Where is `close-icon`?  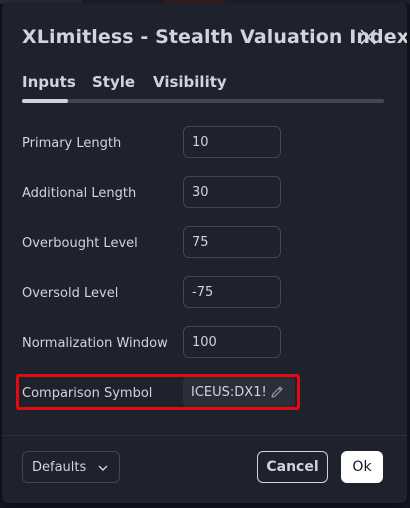 close-icon is located at coordinates (368, 37).